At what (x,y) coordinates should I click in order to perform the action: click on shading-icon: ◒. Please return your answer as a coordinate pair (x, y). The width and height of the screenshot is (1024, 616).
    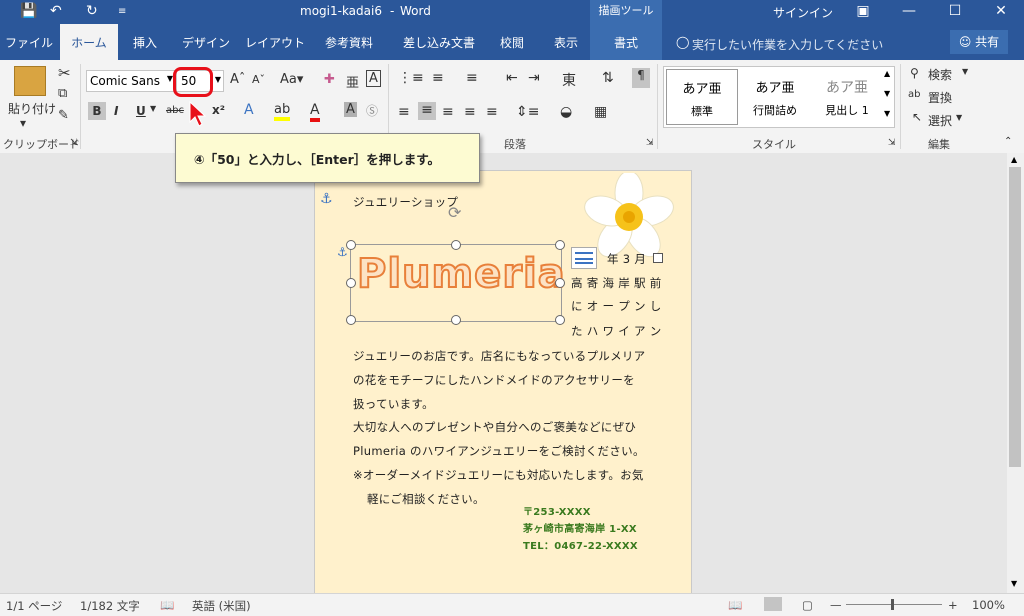
    Looking at the image, I should click on (566, 112).